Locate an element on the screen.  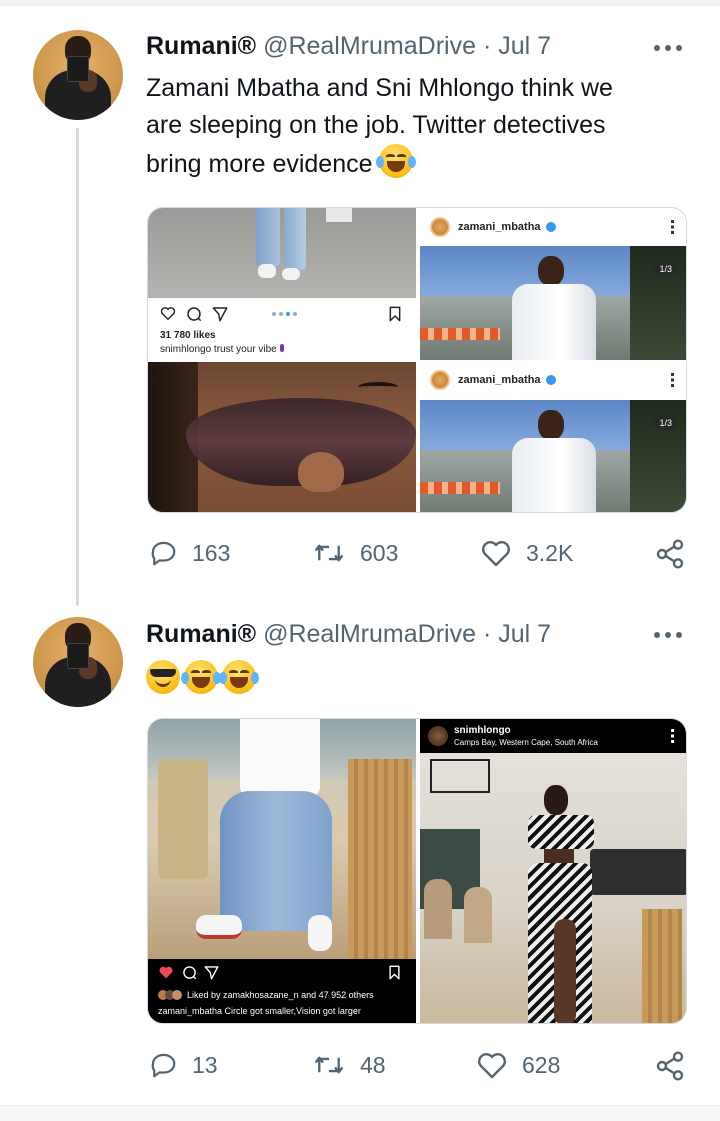
media-image-zamani-post-1: zamani_mbatha 1/3 is located at coordinates (553, 284).